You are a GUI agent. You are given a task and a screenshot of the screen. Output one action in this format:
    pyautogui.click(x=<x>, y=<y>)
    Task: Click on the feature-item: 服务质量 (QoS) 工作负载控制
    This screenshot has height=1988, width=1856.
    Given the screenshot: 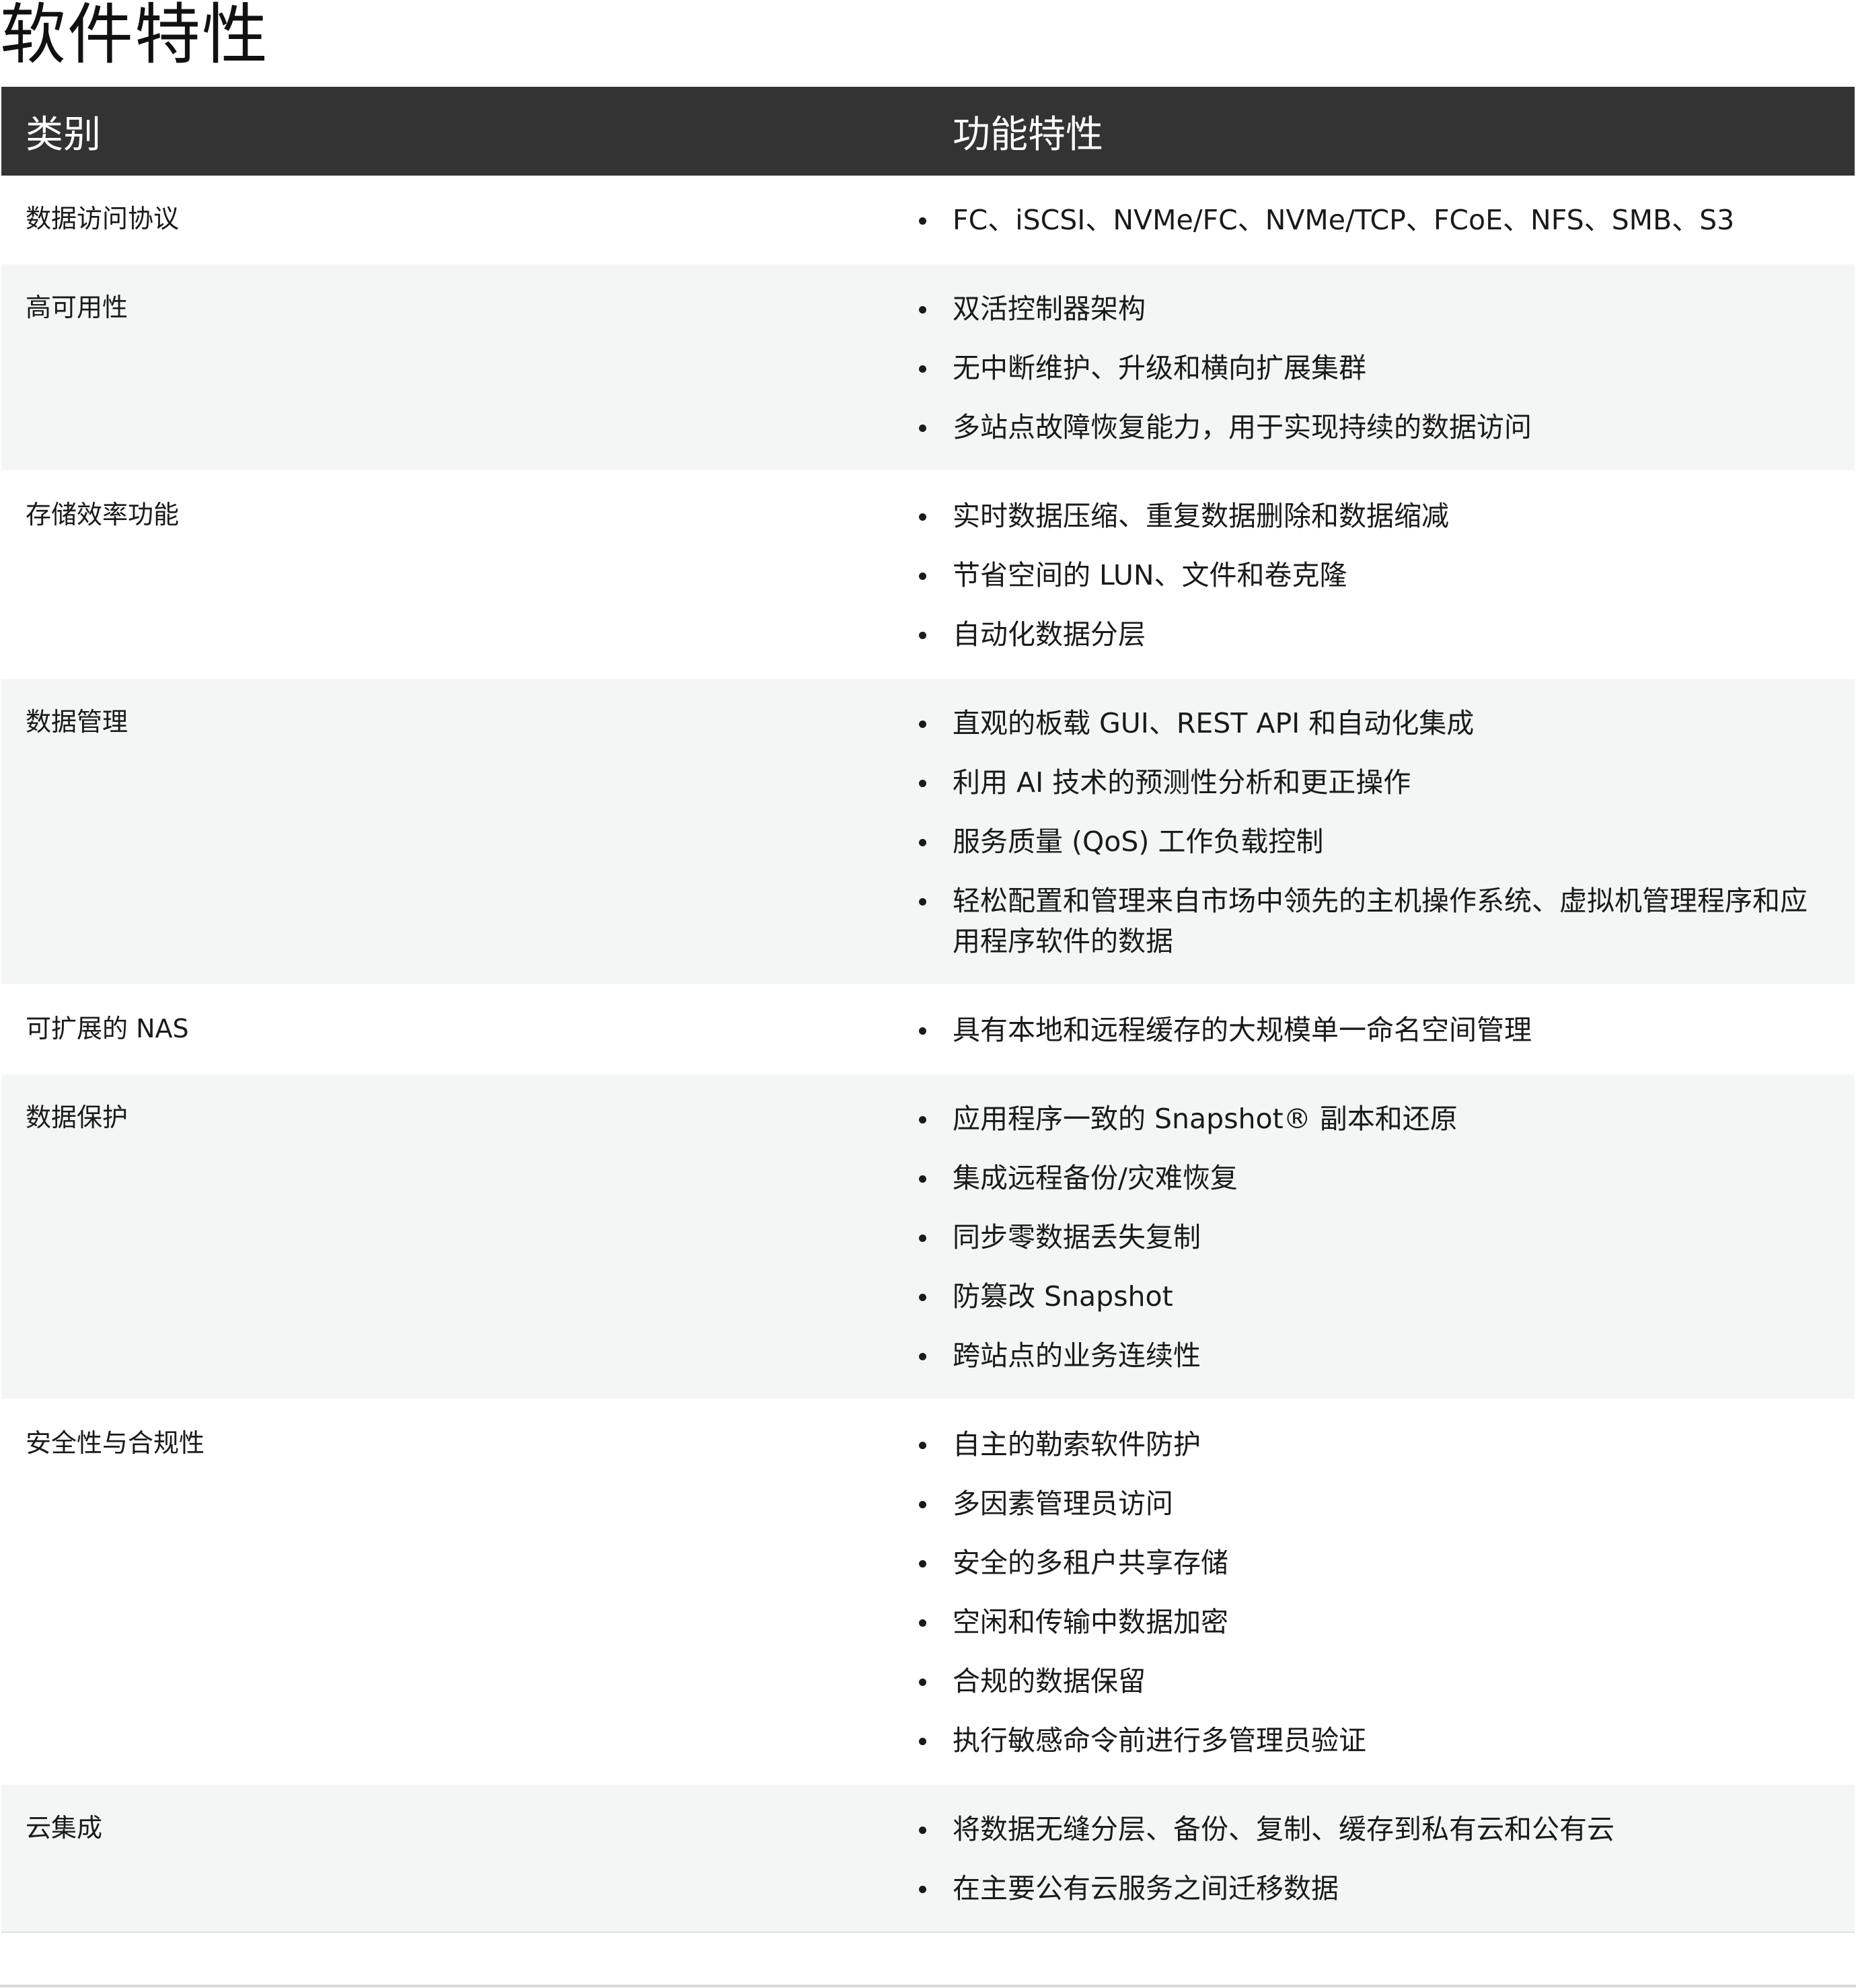 What is the action you would take?
    pyautogui.click(x=1372, y=841)
    